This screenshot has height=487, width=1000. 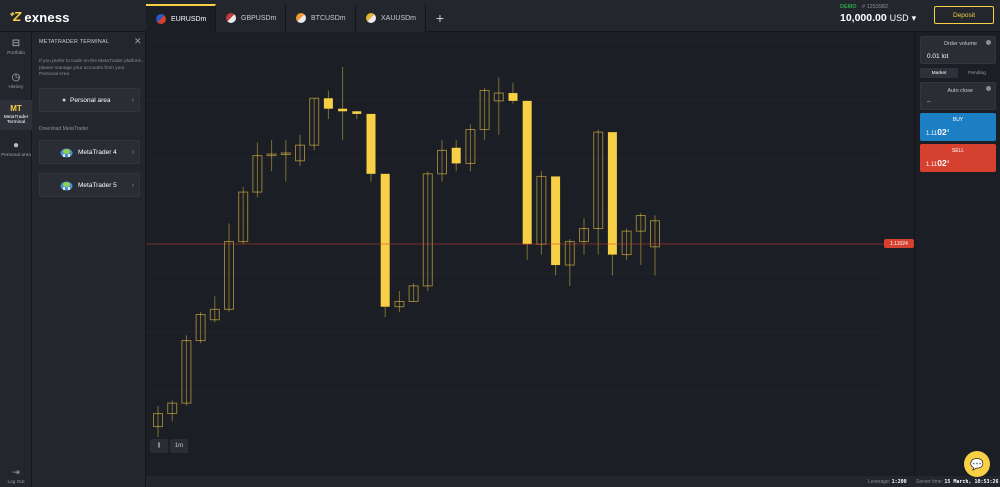 I want to click on tab-gbpusdm: GBPUSDm, so click(x=251, y=18).